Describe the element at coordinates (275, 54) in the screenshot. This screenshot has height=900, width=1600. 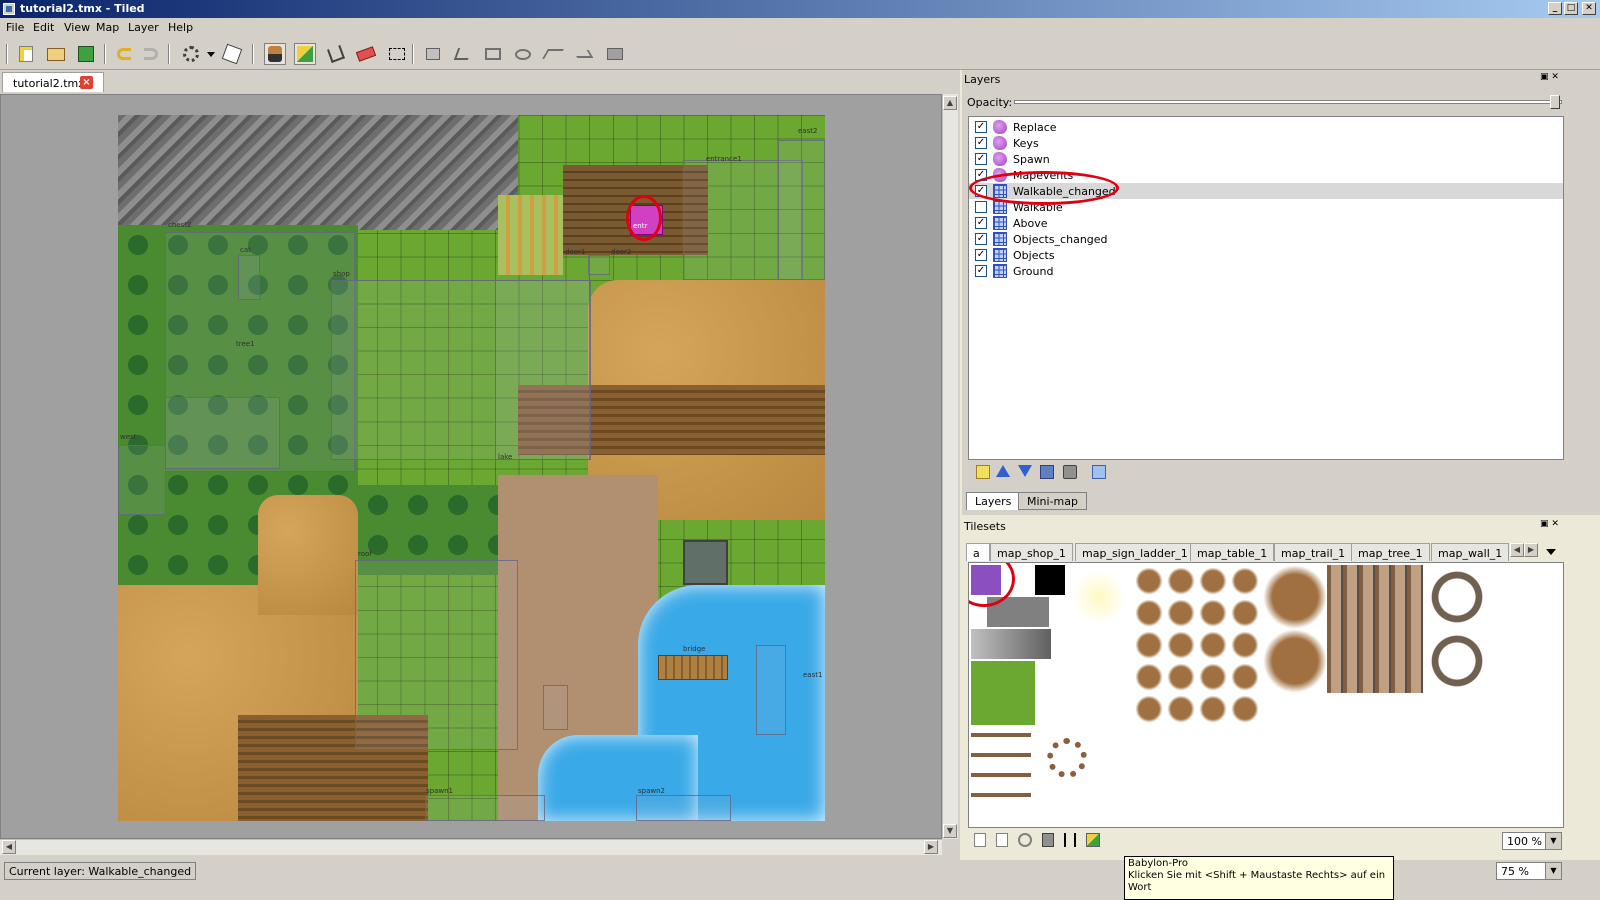
I see `stamp-brush-icon` at that location.